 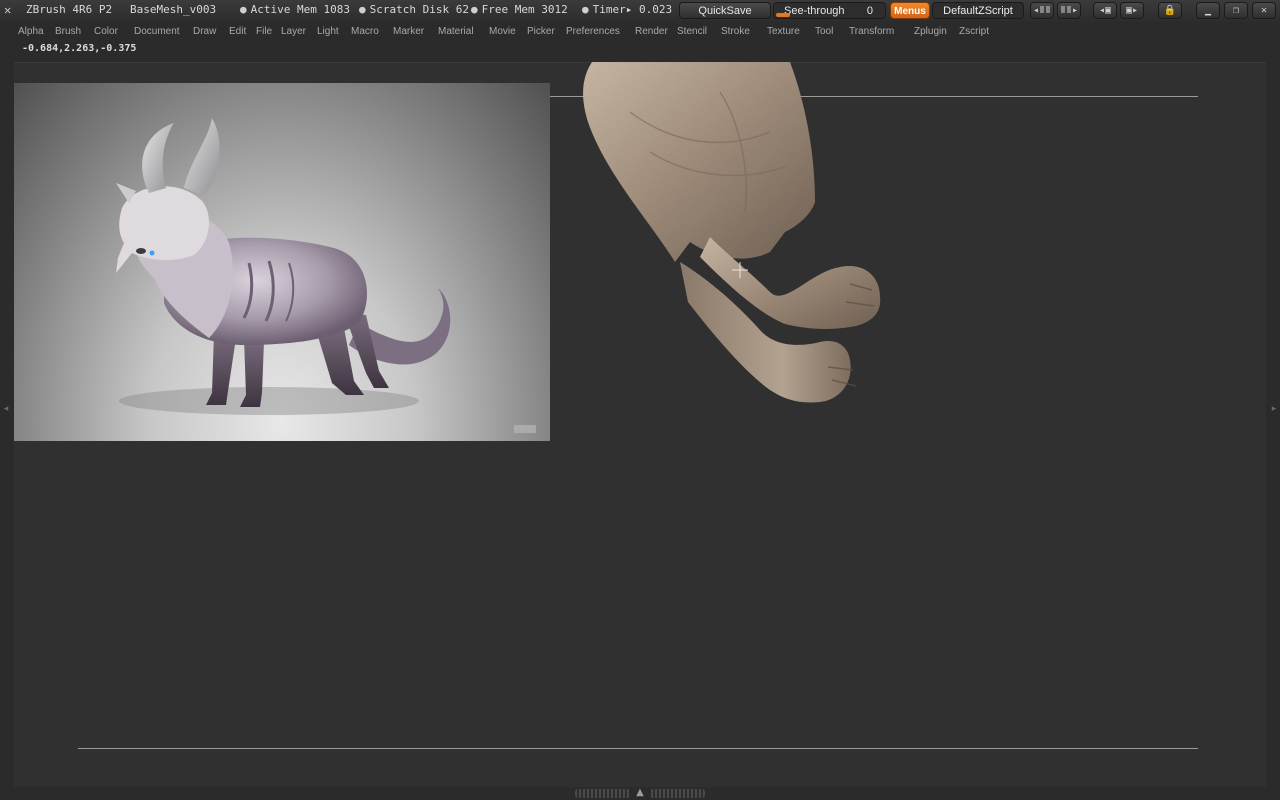 What do you see at coordinates (692, 32) in the screenshot?
I see `menu-stencil: Stencil` at bounding box center [692, 32].